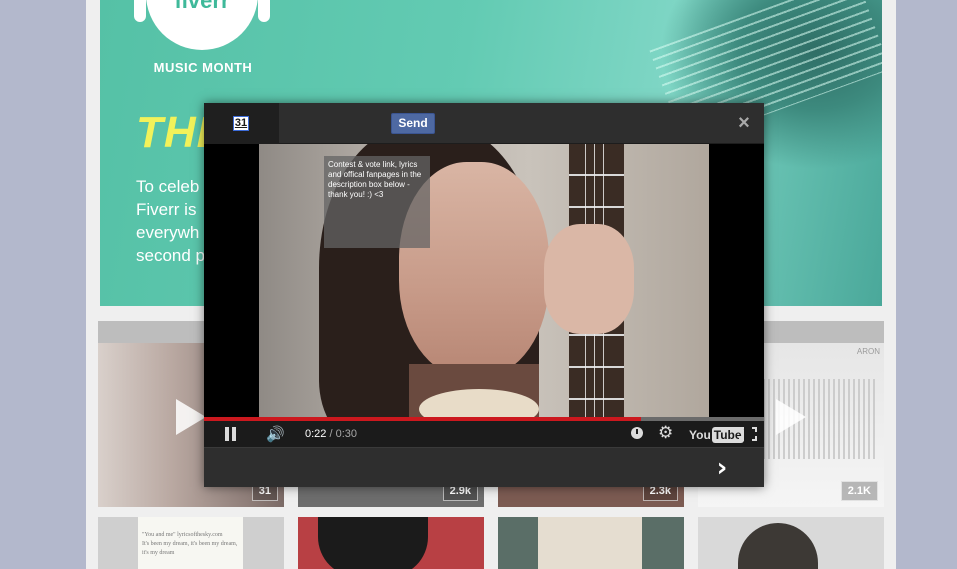  Describe the element at coordinates (346, 434) in the screenshot. I see `duration: 0:30` at that location.